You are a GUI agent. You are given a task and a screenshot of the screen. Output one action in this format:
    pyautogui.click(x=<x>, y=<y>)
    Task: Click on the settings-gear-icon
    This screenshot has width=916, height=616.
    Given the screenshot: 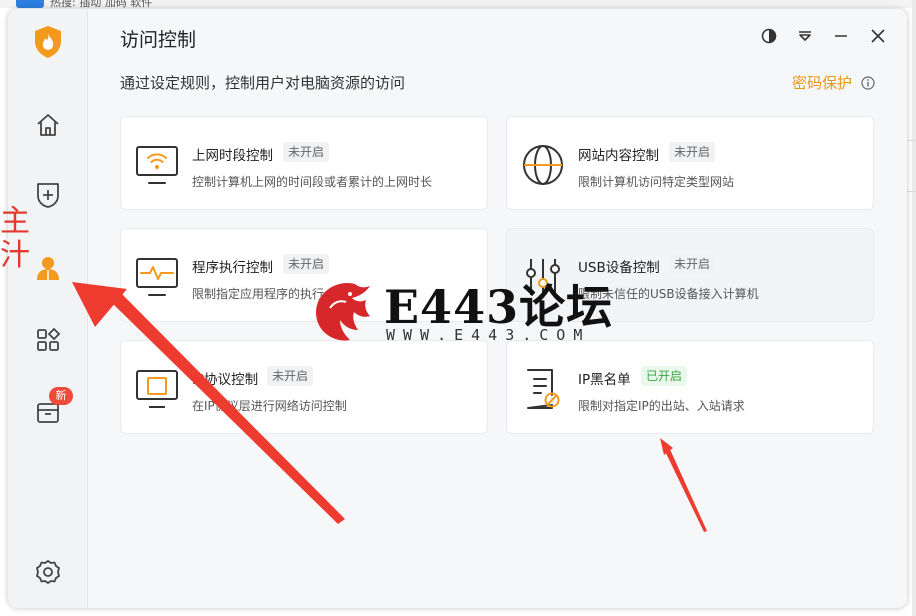 What is the action you would take?
    pyautogui.click(x=48, y=572)
    